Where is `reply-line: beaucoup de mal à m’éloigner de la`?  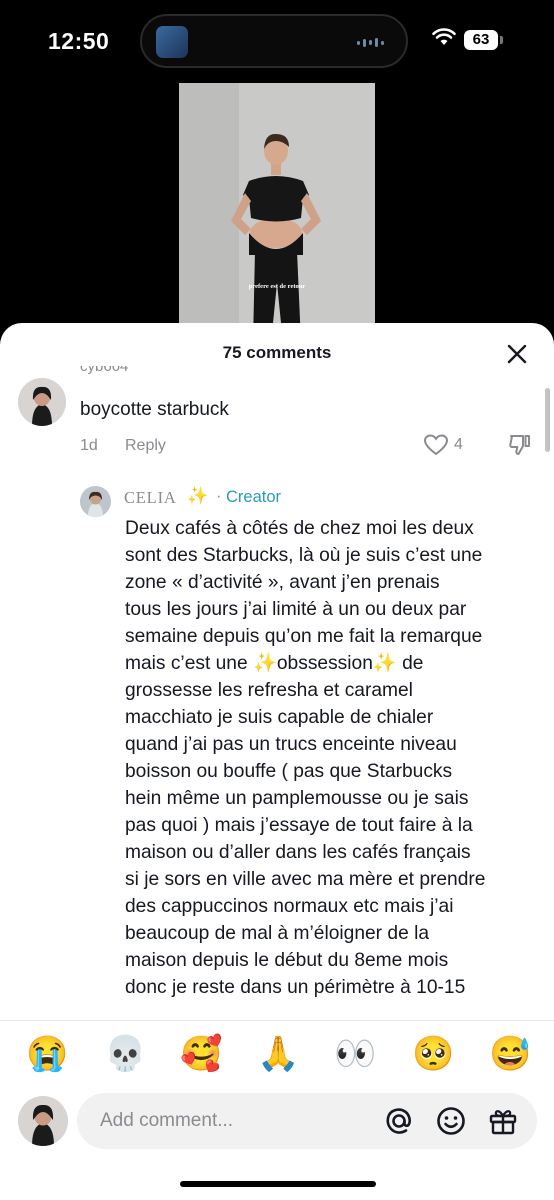 reply-line: beaucoup de mal à m’éloigner de la is located at coordinates (277, 933).